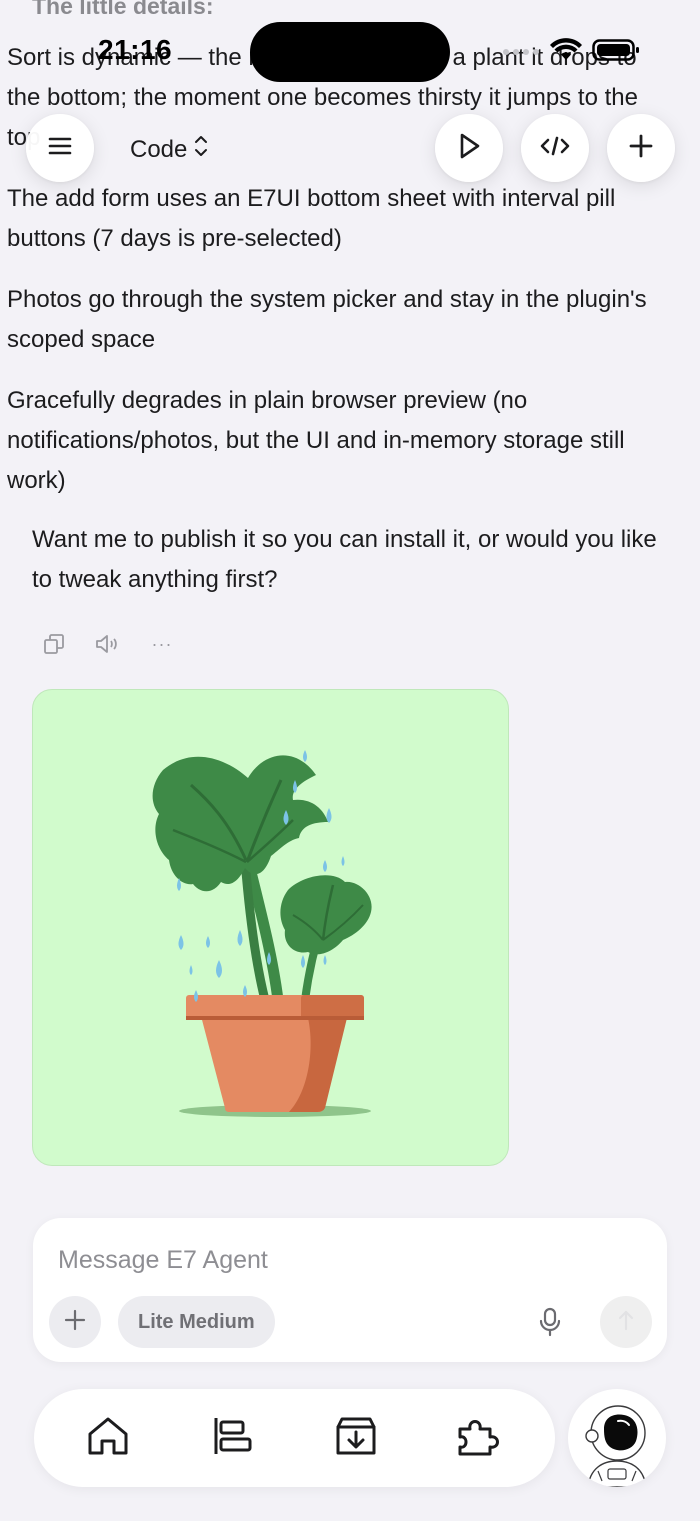  I want to click on new-chat-button, so click(641, 148).